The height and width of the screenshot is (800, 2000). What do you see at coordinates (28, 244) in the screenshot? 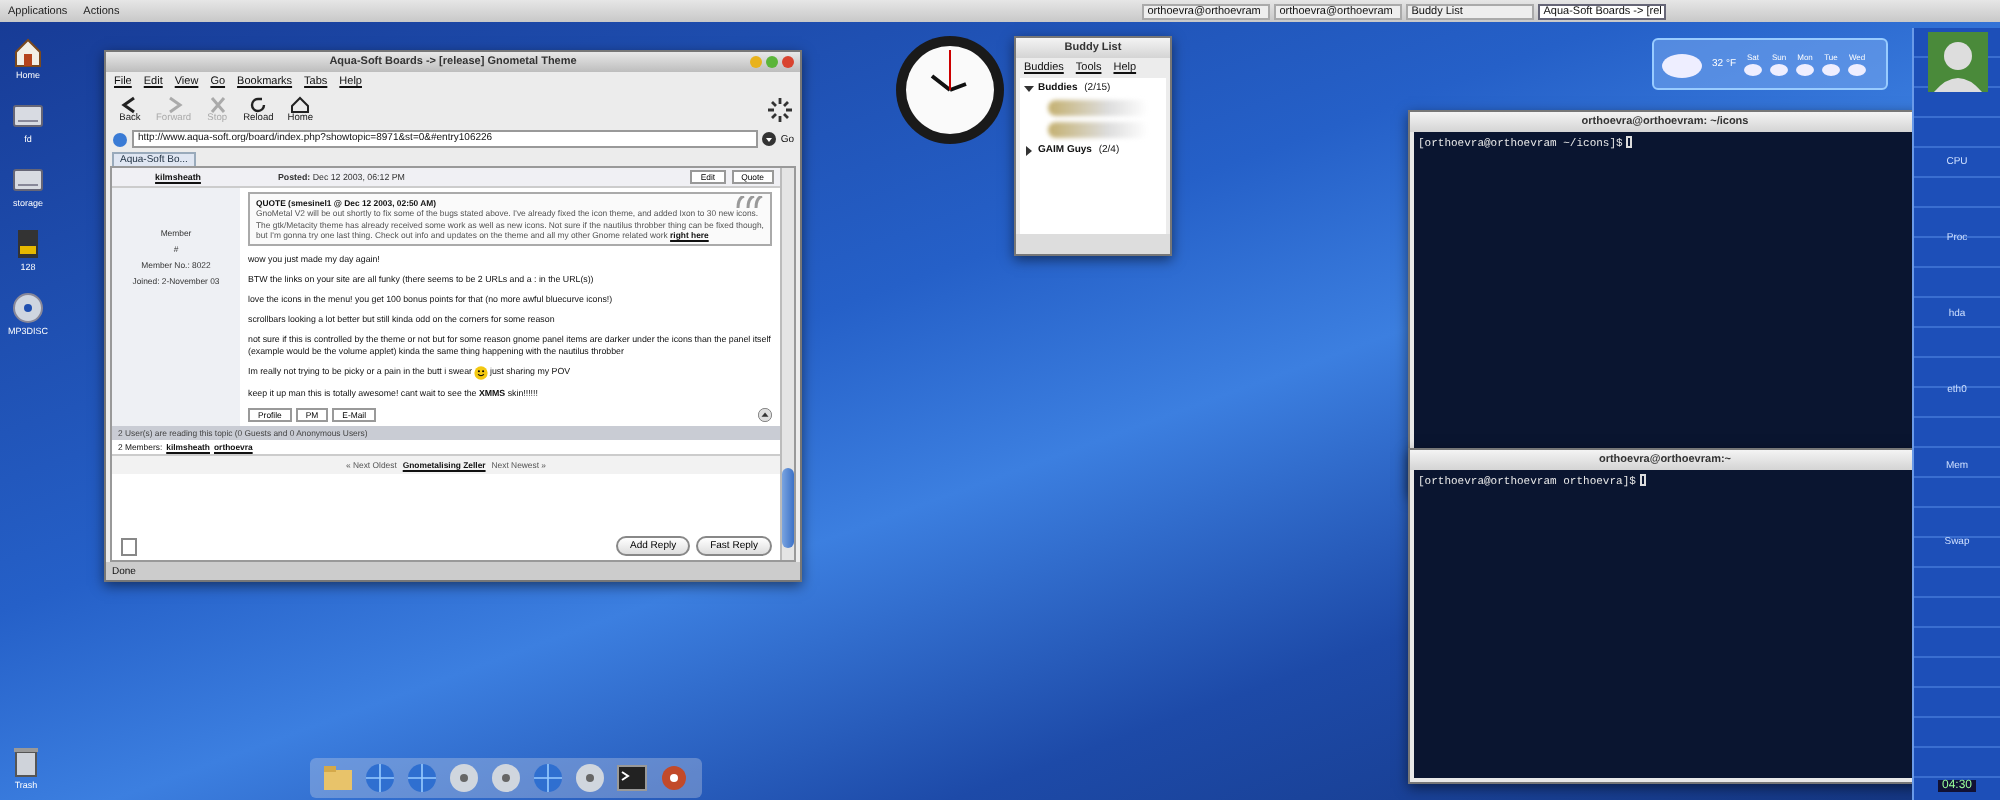
I see `memory-card-icon` at bounding box center [28, 244].